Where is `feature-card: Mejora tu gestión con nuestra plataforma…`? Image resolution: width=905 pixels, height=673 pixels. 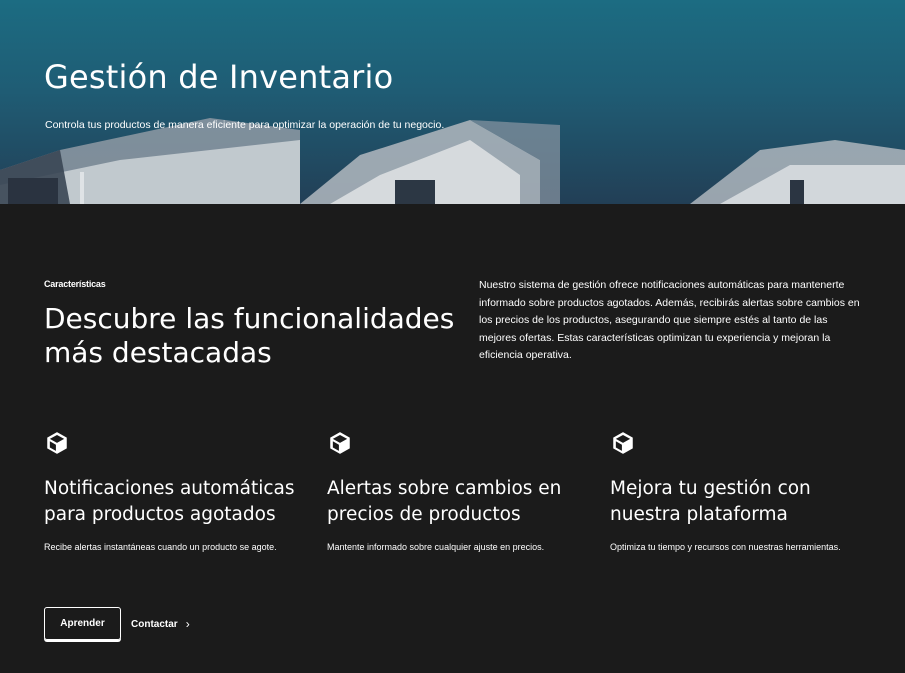 feature-card: Mejora tu gestión con nuestra plataforma… is located at coordinates (745, 491).